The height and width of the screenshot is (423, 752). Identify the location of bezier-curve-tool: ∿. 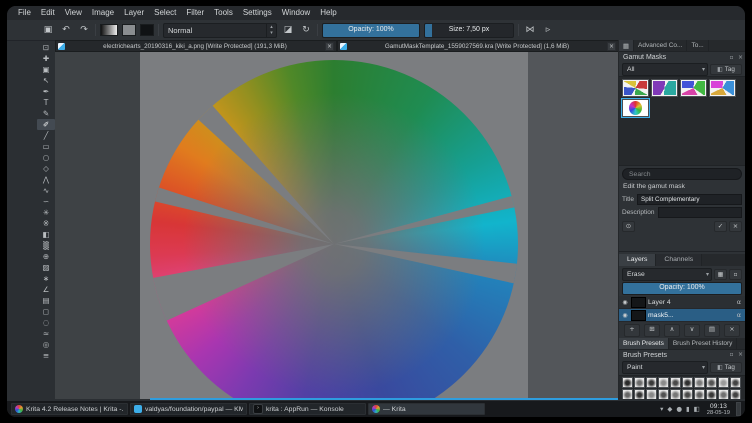
(46, 190).